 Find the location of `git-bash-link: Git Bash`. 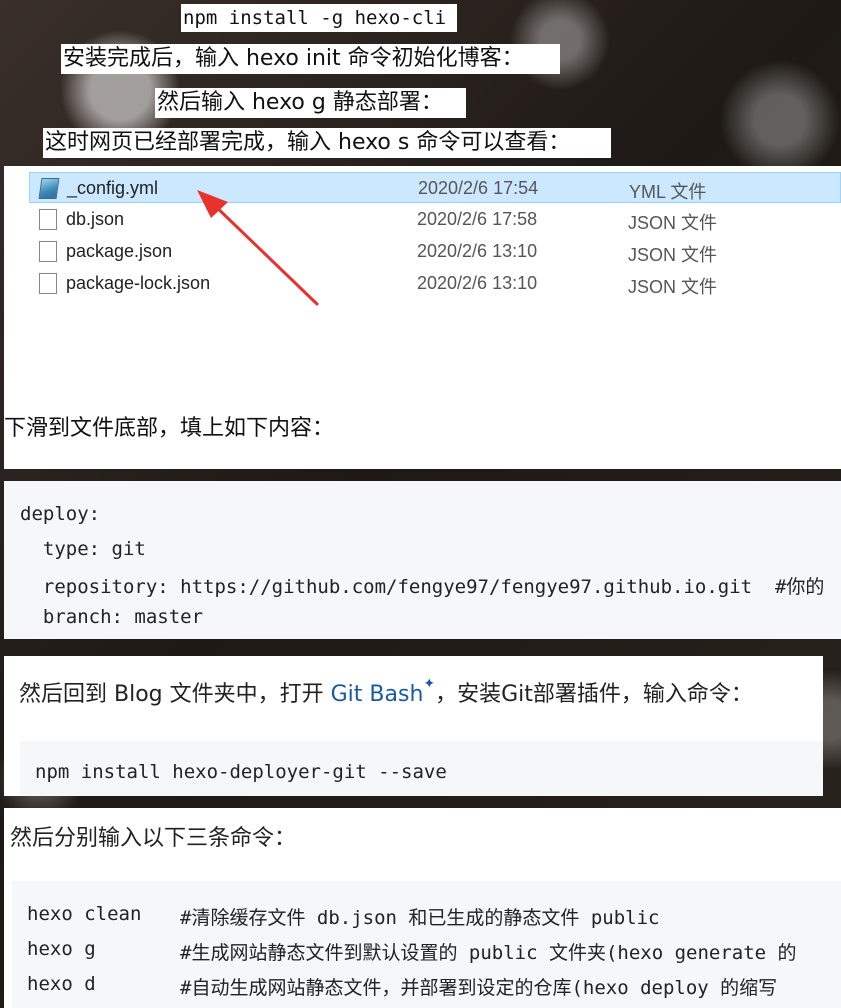

git-bash-link: Git Bash is located at coordinates (377, 694).